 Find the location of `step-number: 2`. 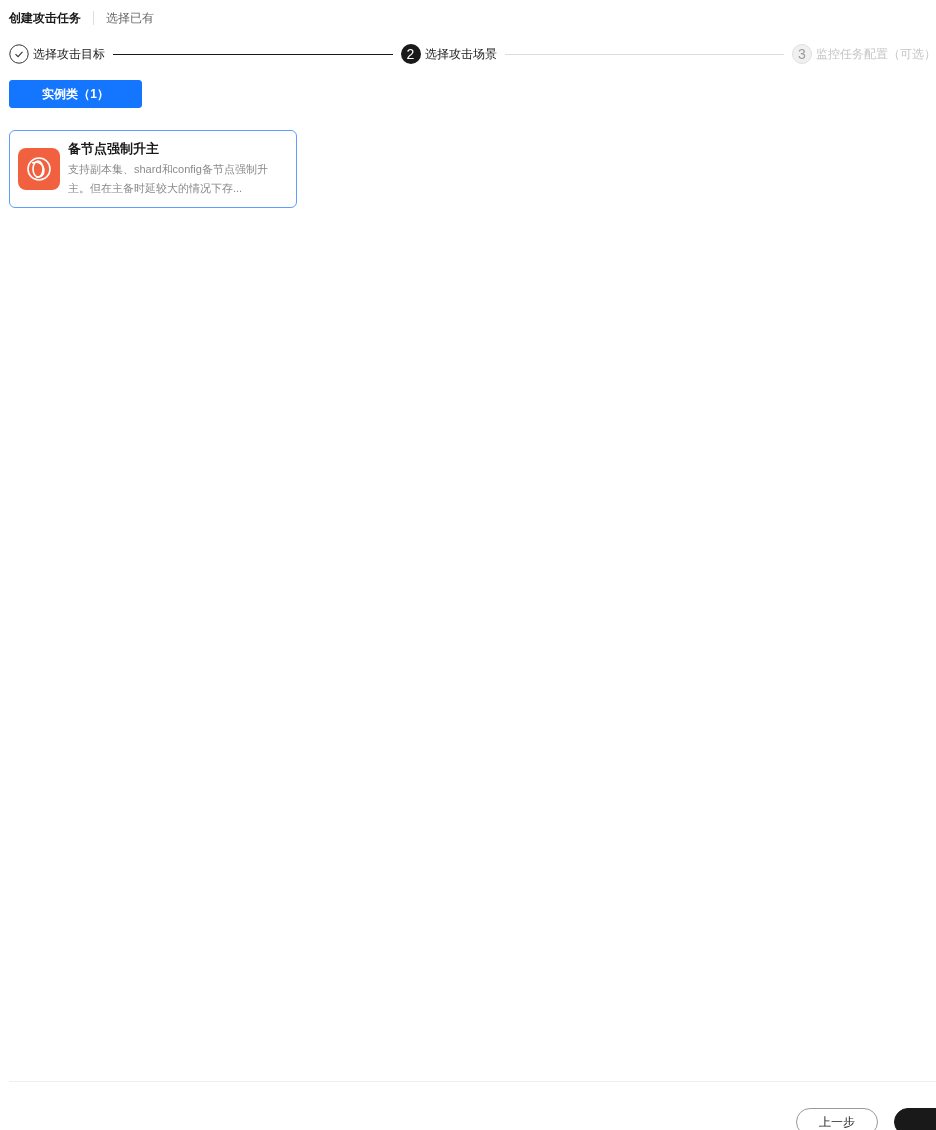

step-number: 2 is located at coordinates (410, 54).